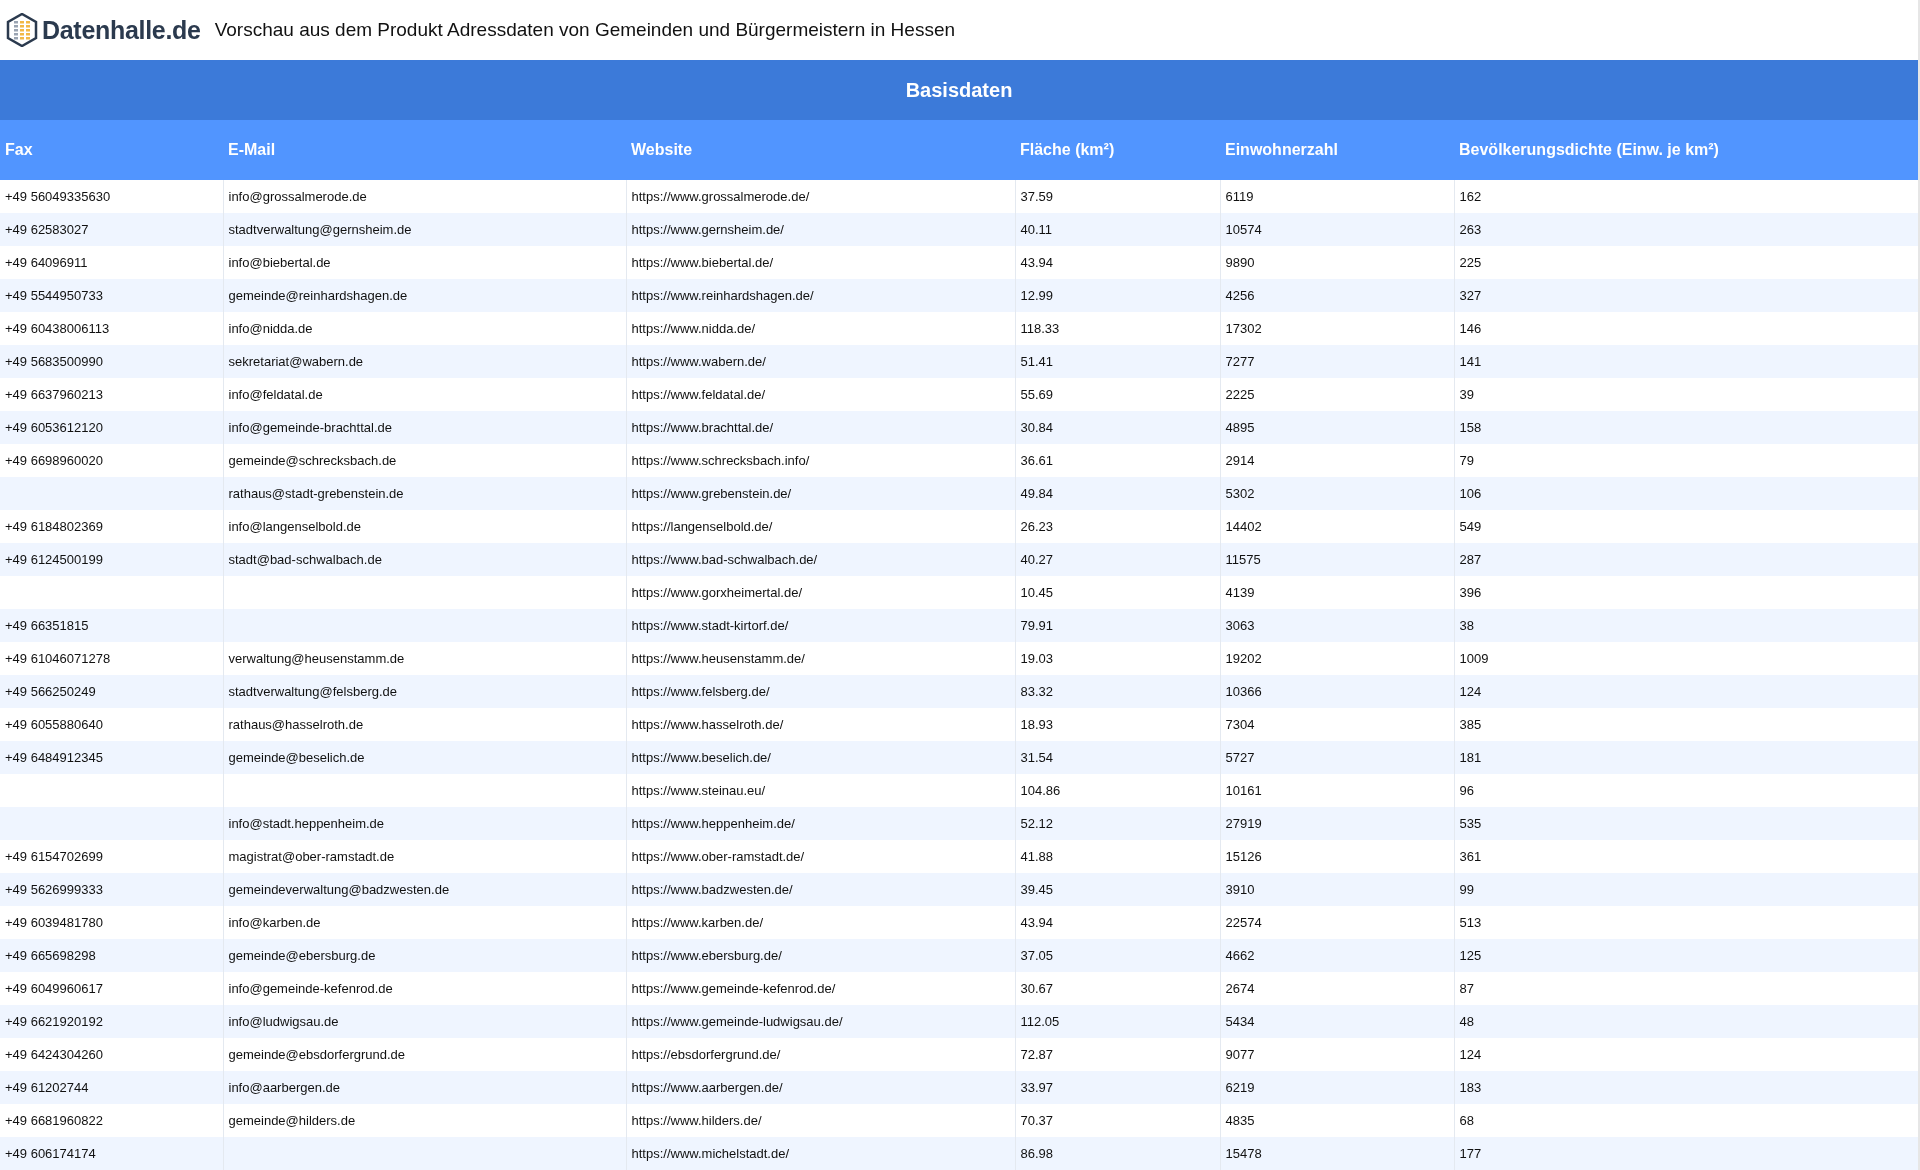 The height and width of the screenshot is (1170, 1920). What do you see at coordinates (717, 592) in the screenshot?
I see `table-cell: https://www.gorxheimertal.de/` at bounding box center [717, 592].